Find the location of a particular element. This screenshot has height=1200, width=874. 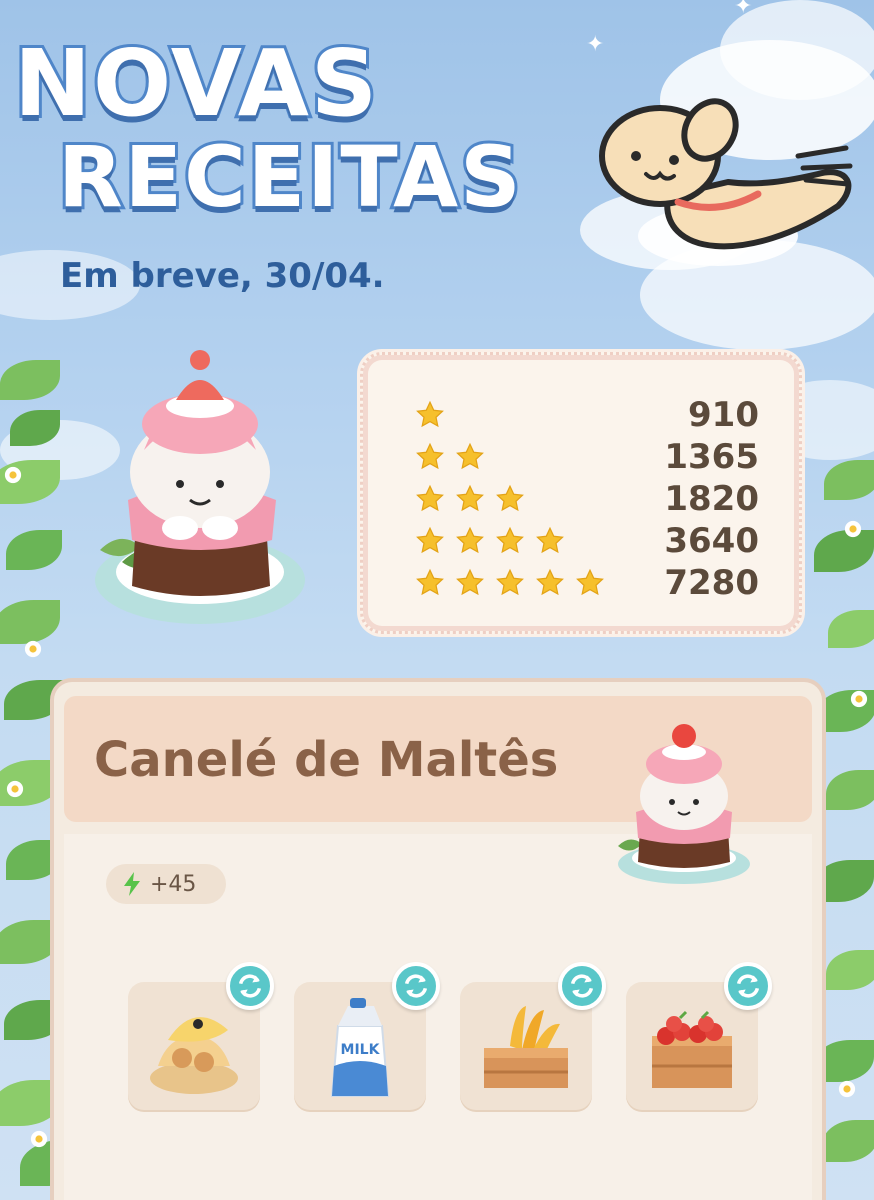

star-reward-value: 3640 is located at coordinates (711, 541).